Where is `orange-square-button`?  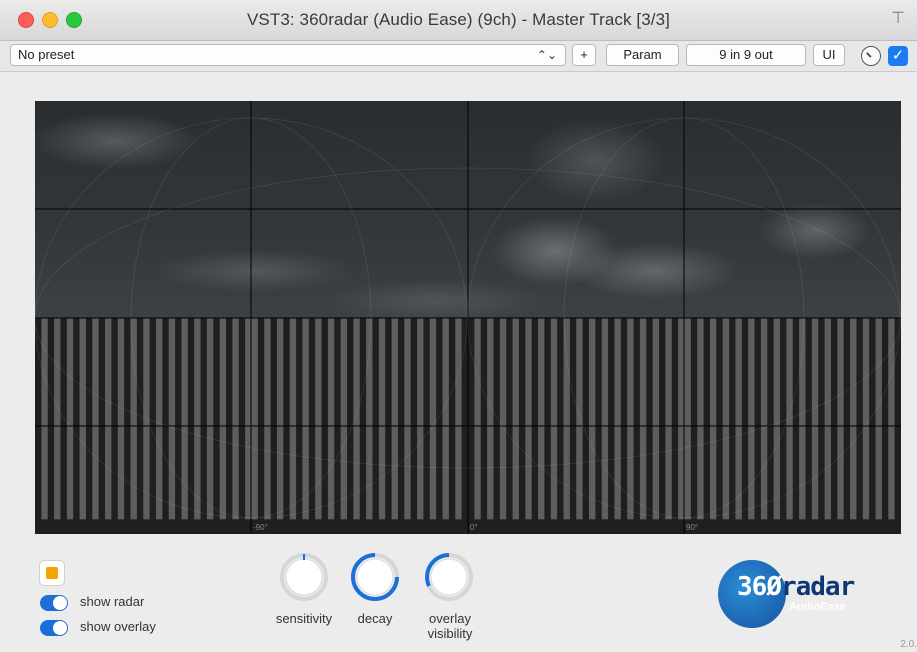
orange-square-button is located at coordinates (52, 573).